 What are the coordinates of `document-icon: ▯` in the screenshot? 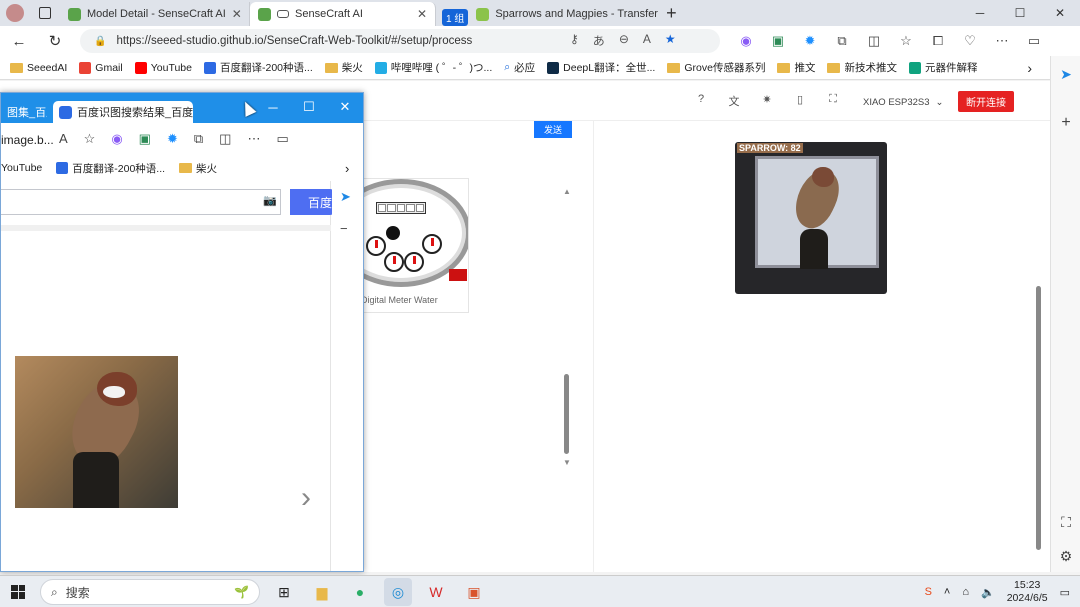 It's located at (800, 101).